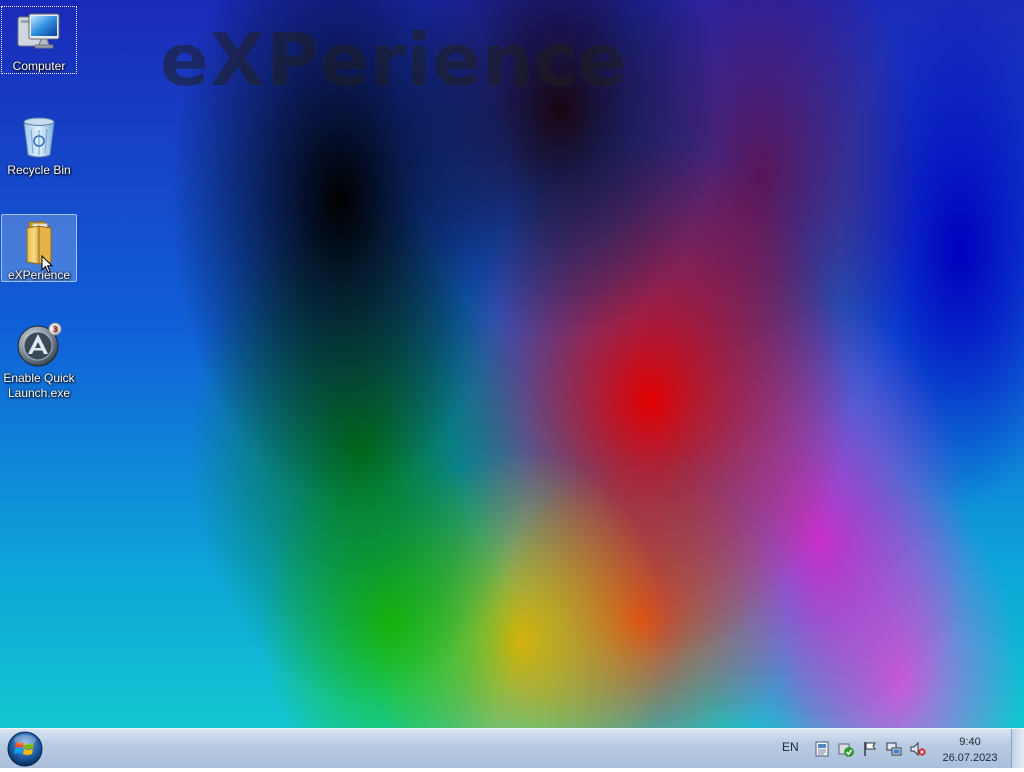  Describe the element at coordinates (822, 749) in the screenshot. I see `notes-icon` at that location.